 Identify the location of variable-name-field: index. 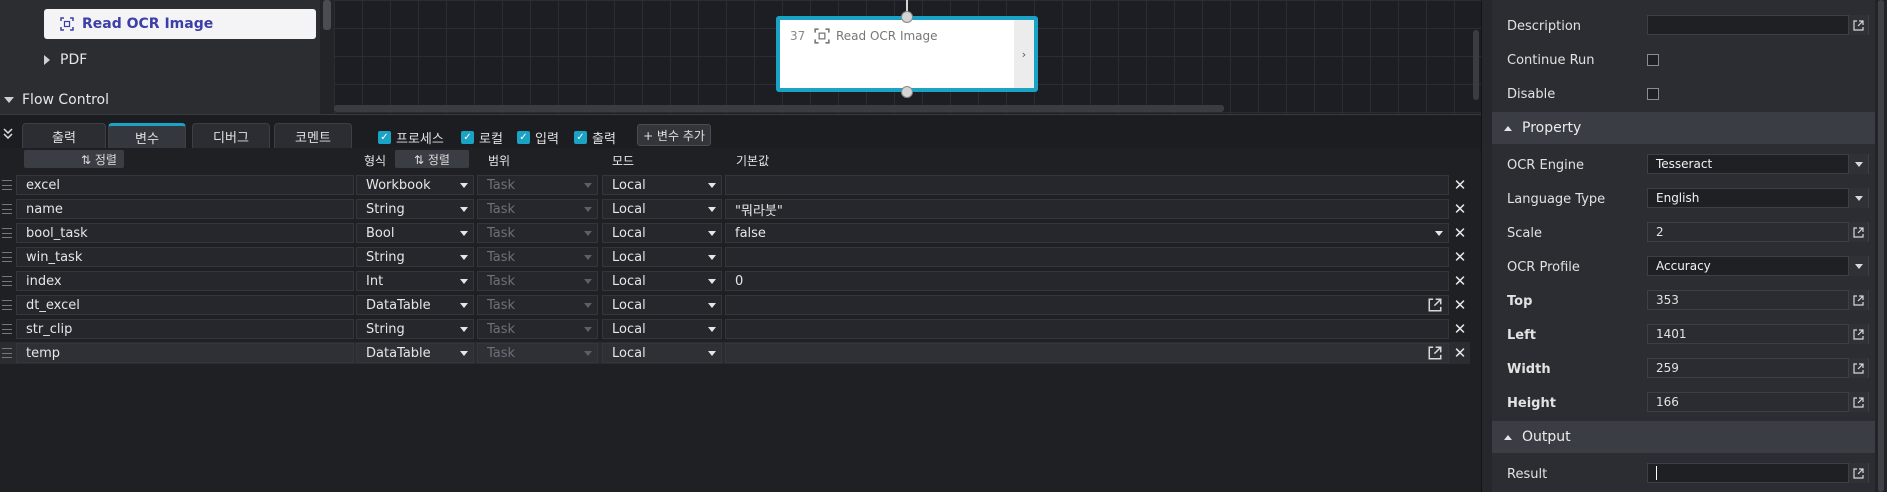
(185, 281).